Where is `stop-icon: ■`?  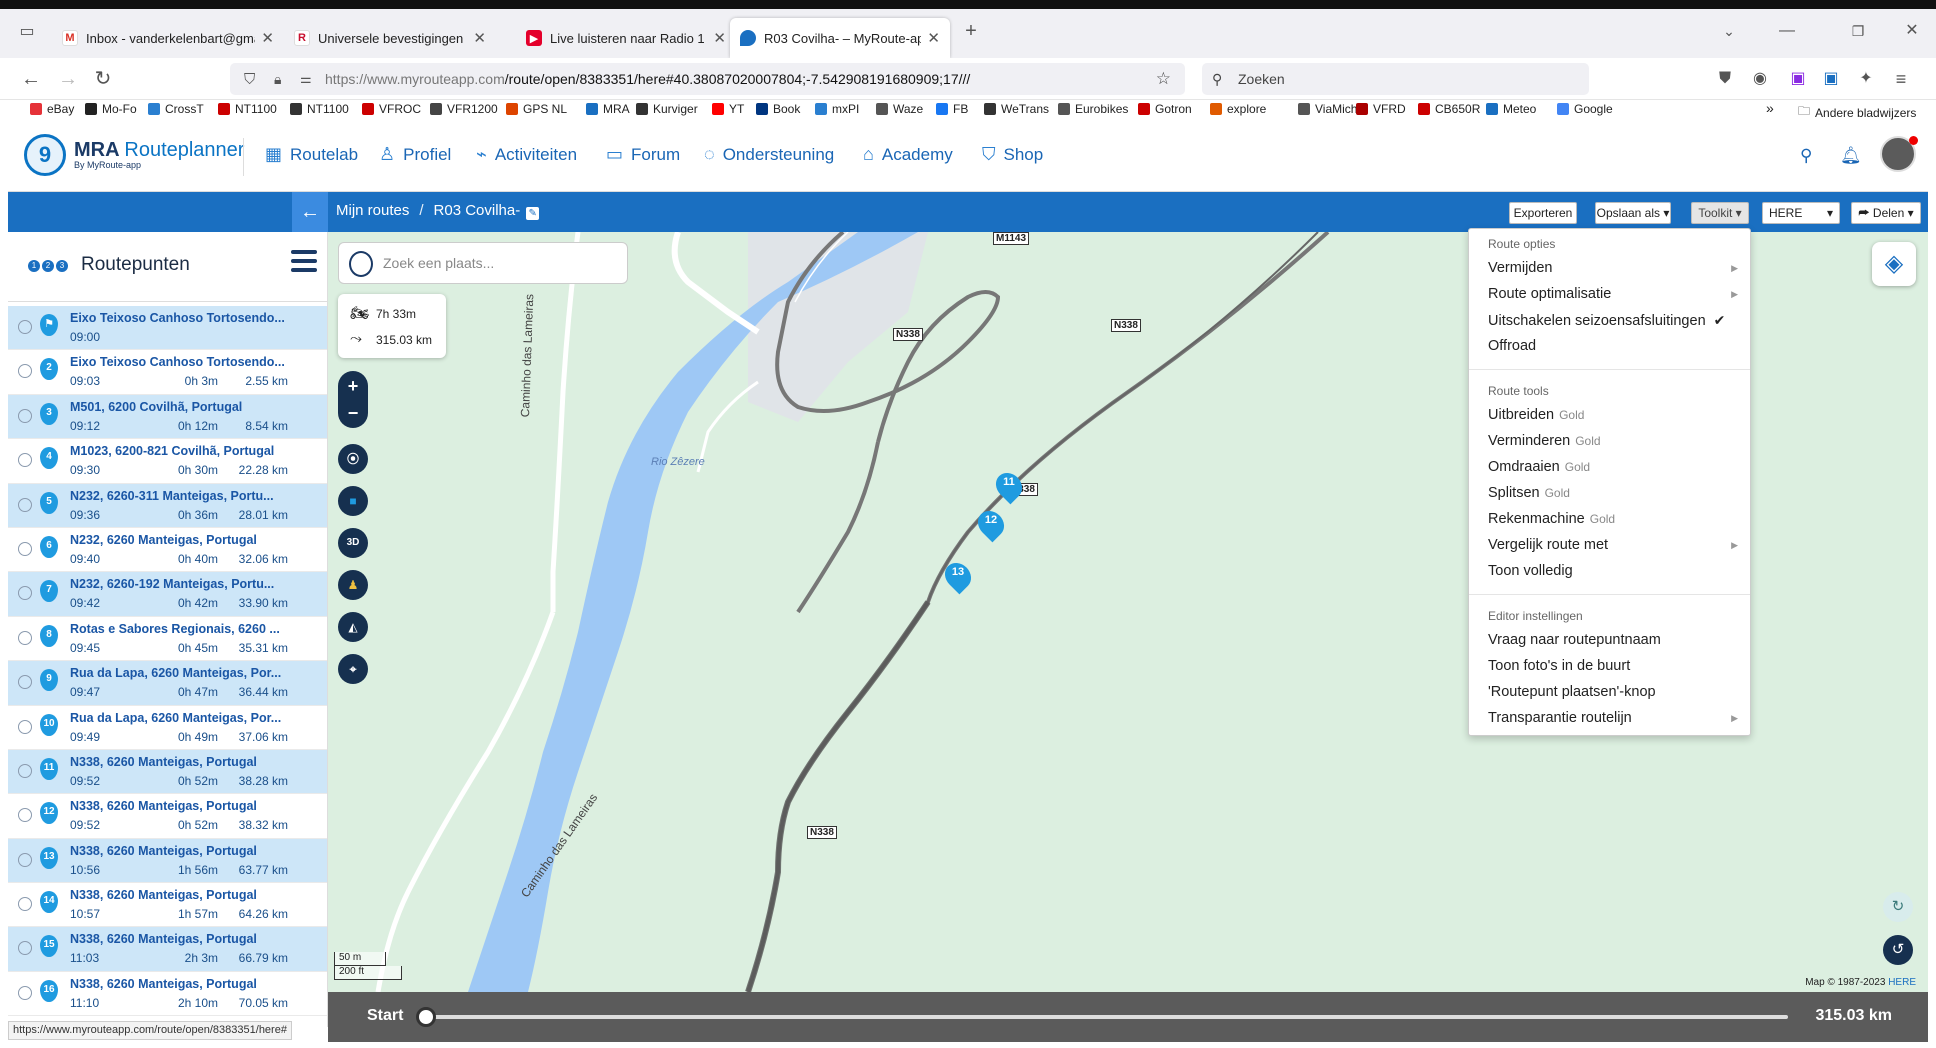
stop-icon: ■ is located at coordinates (353, 501).